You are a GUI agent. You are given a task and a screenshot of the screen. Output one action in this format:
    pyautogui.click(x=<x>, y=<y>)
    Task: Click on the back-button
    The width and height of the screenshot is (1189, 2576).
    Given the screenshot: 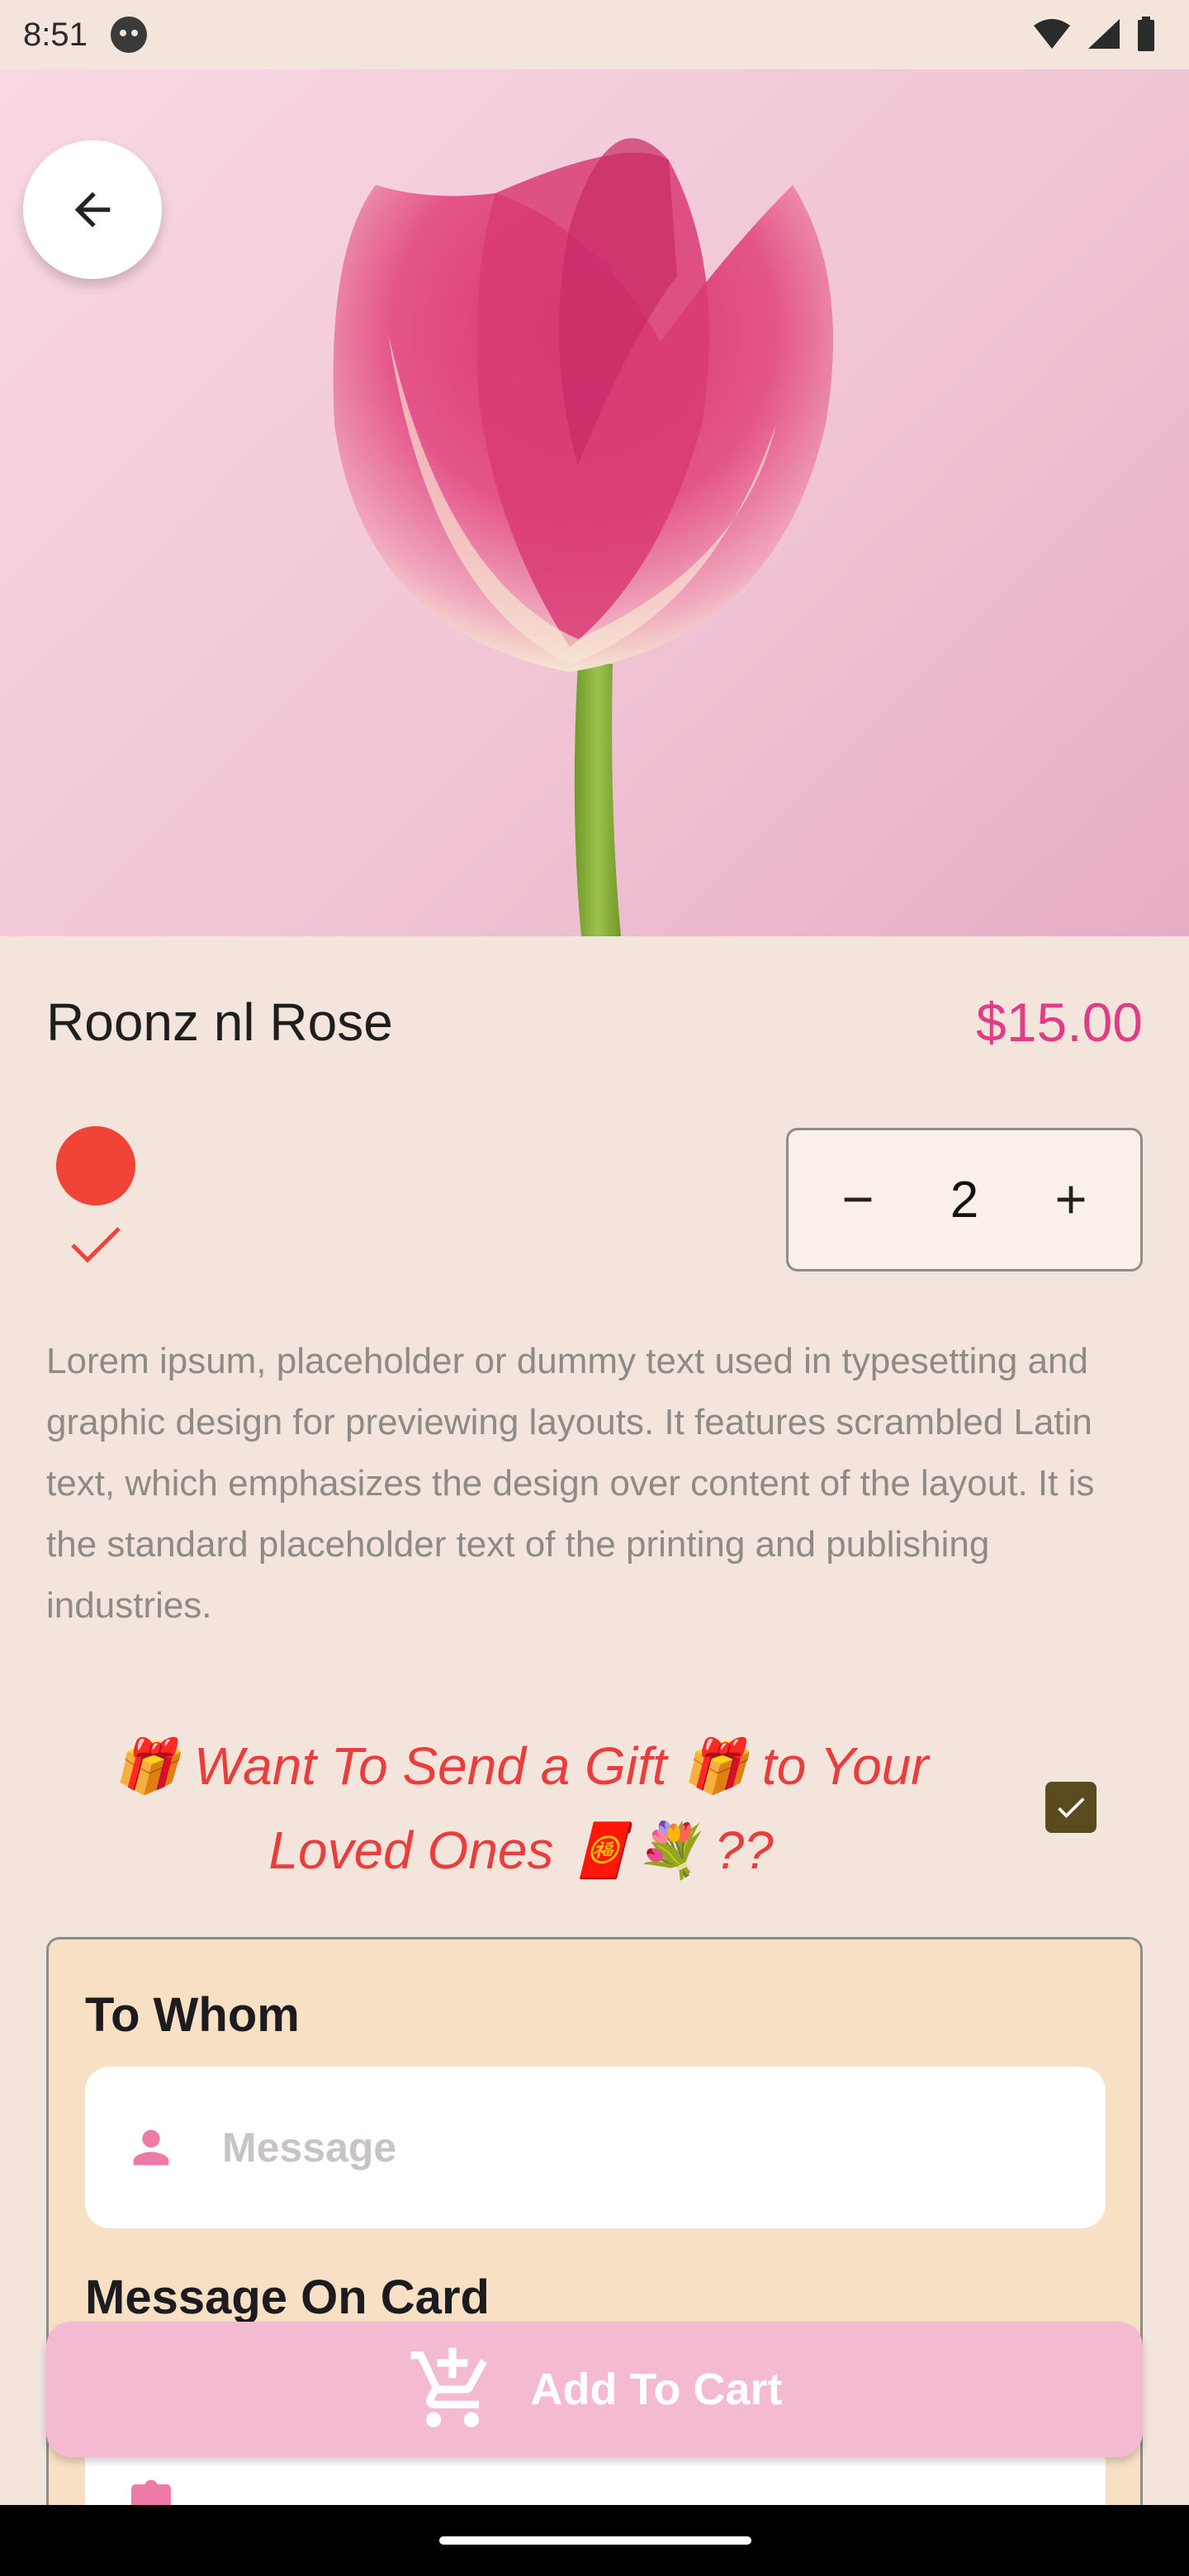 What is the action you would take?
    pyautogui.click(x=92, y=209)
    